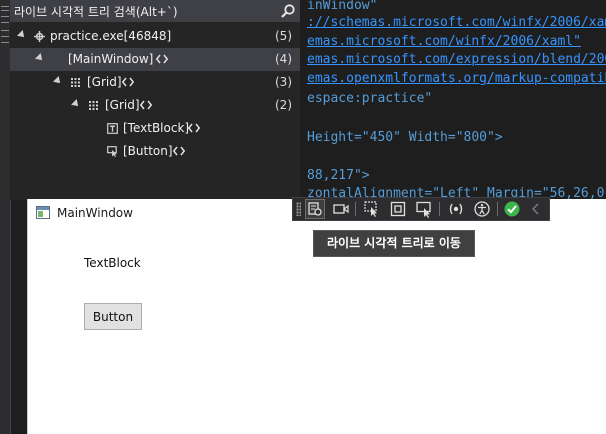 The image size is (606, 434). I want to click on toolbar-tooltip: 라이브 시각적 트리로 이동, so click(394, 243).